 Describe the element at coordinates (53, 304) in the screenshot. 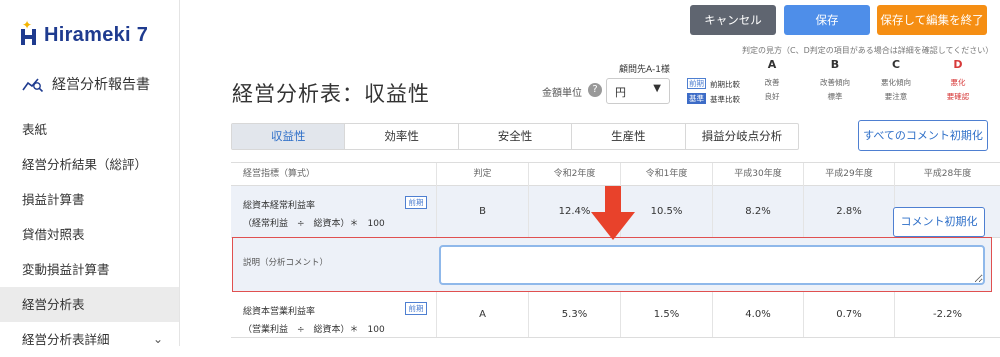

I see `sidebar-item-label: 経営分析表` at that location.